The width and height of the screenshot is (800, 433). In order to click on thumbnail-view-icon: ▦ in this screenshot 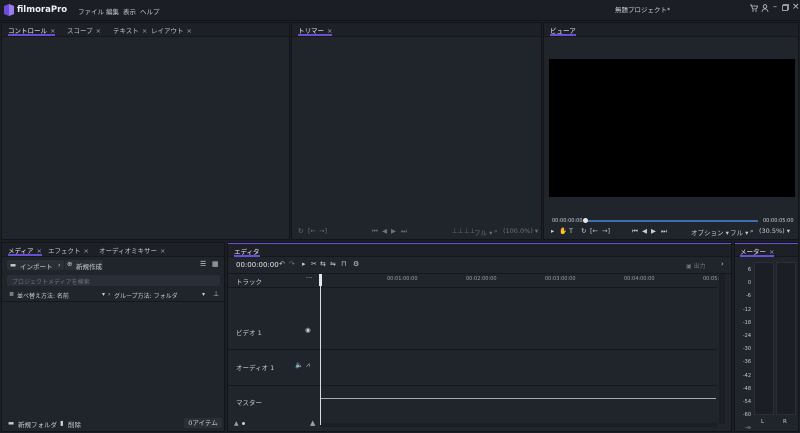, I will do `click(215, 264)`.